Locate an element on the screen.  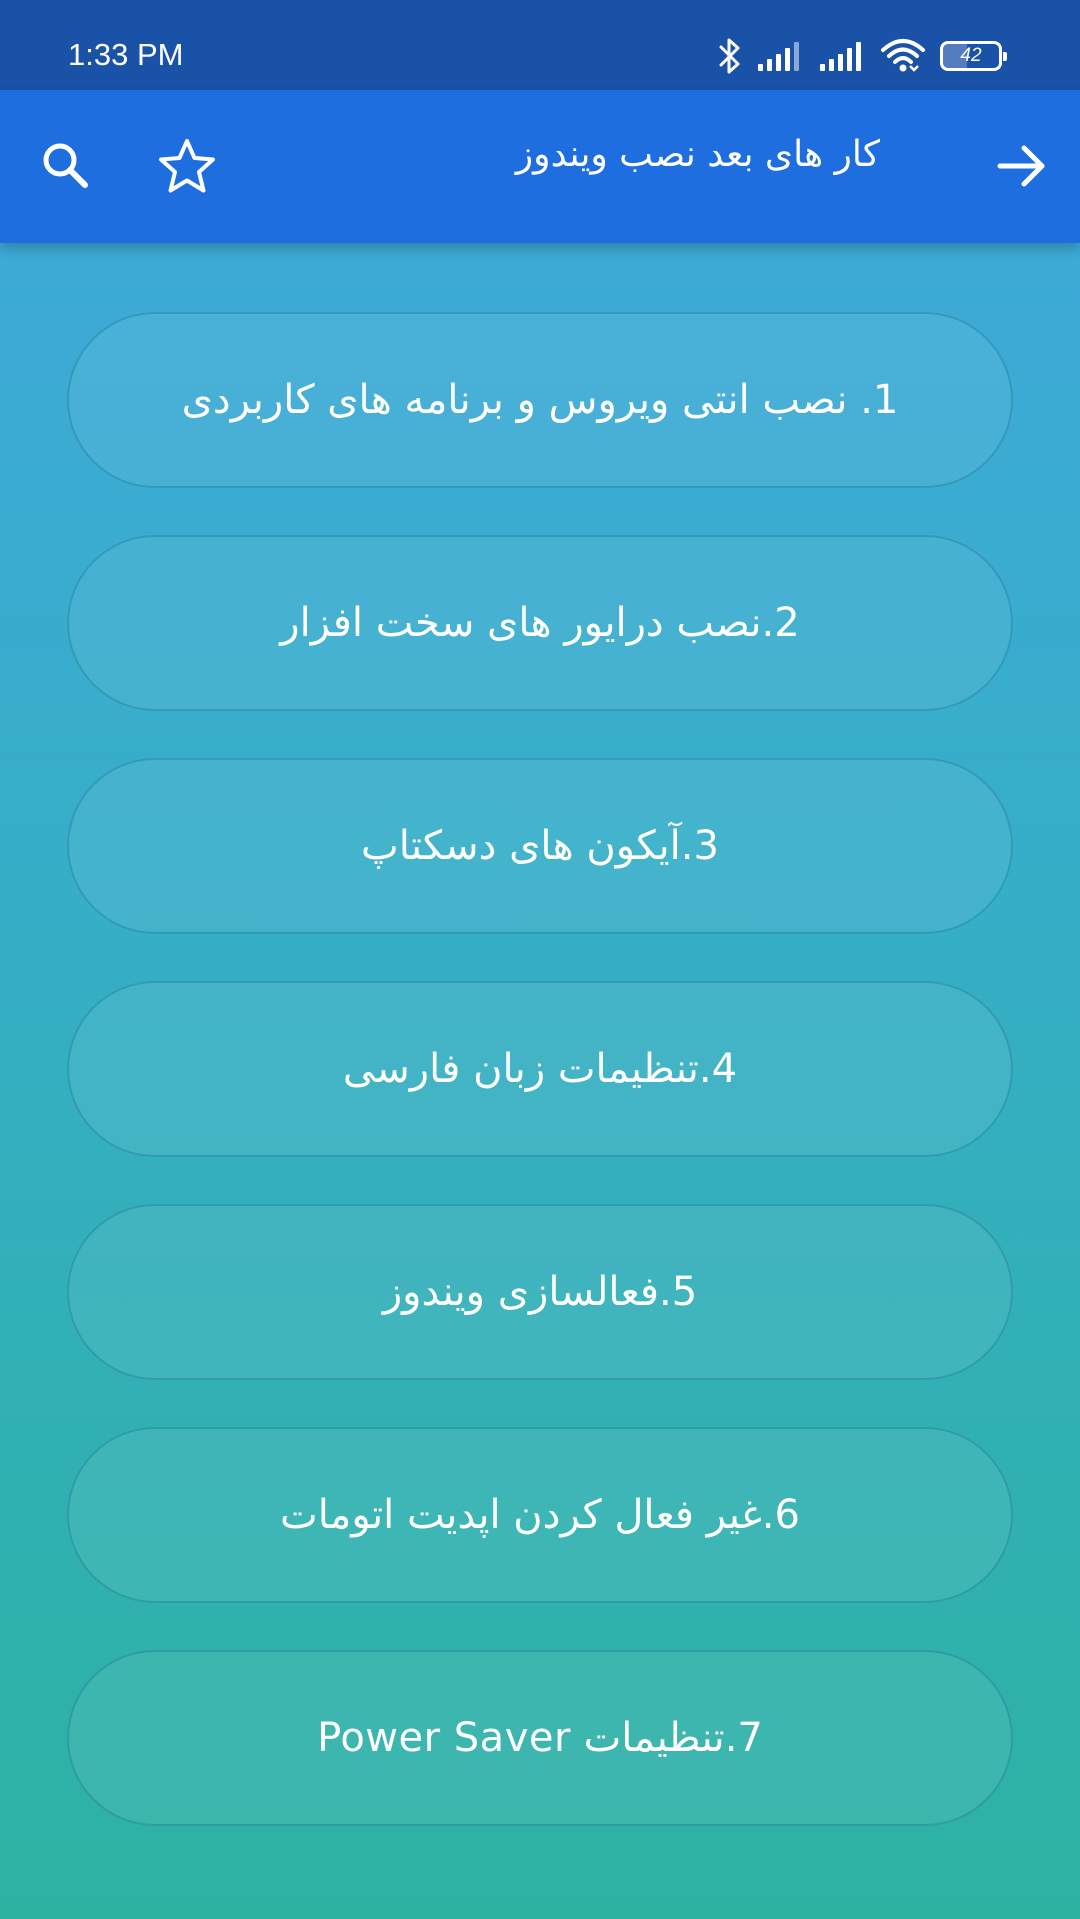
search-icon is located at coordinates (65, 165).